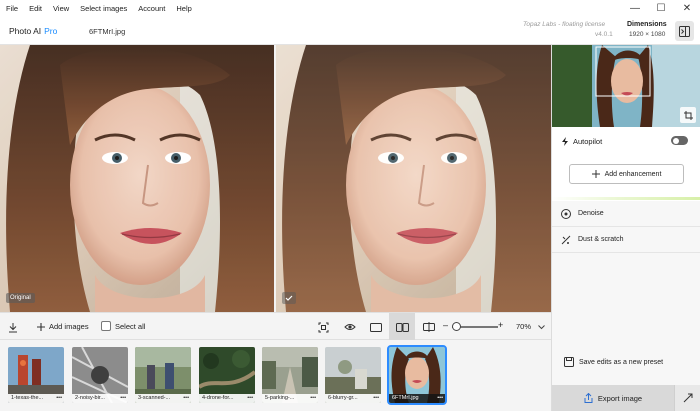 This screenshot has width=700, height=411. I want to click on add-enhancement-button: Add enhancement, so click(626, 174).